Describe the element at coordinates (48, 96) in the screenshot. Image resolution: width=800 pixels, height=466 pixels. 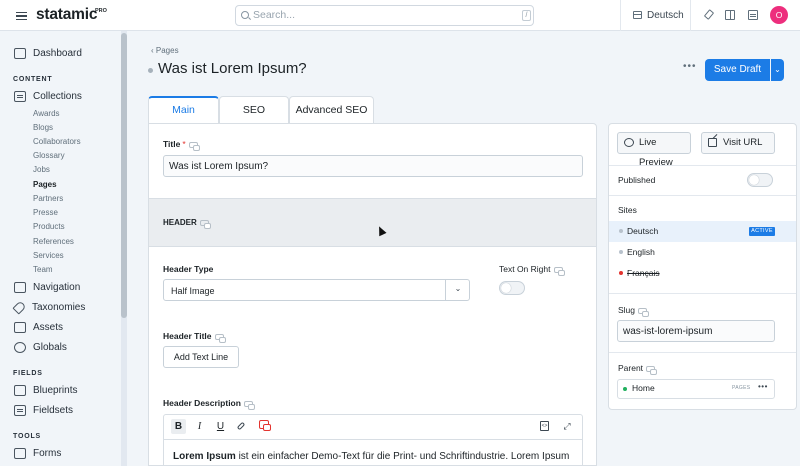
I see `sidebar-item-collections: Collections` at that location.